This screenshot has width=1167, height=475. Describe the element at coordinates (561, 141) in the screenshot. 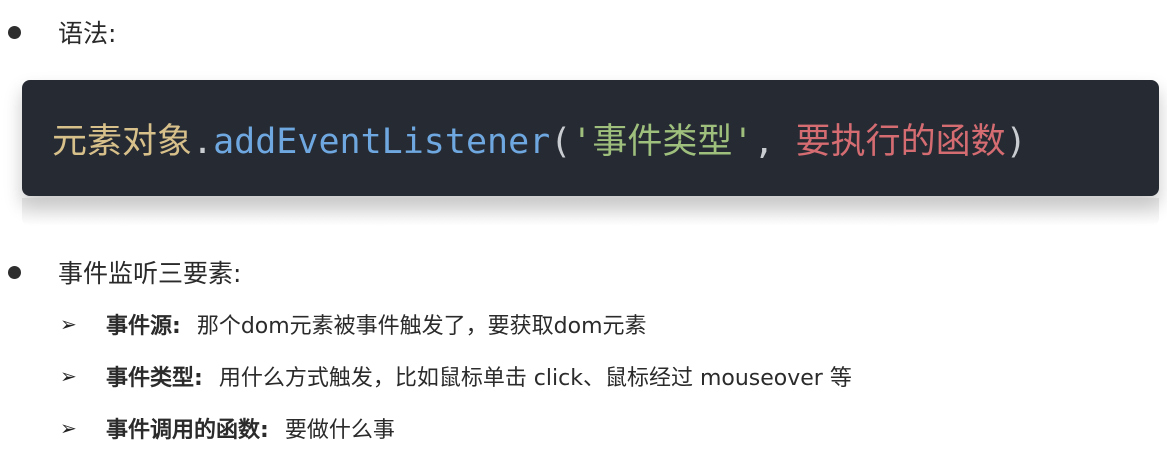

I see `code-open-paren: (` at that location.